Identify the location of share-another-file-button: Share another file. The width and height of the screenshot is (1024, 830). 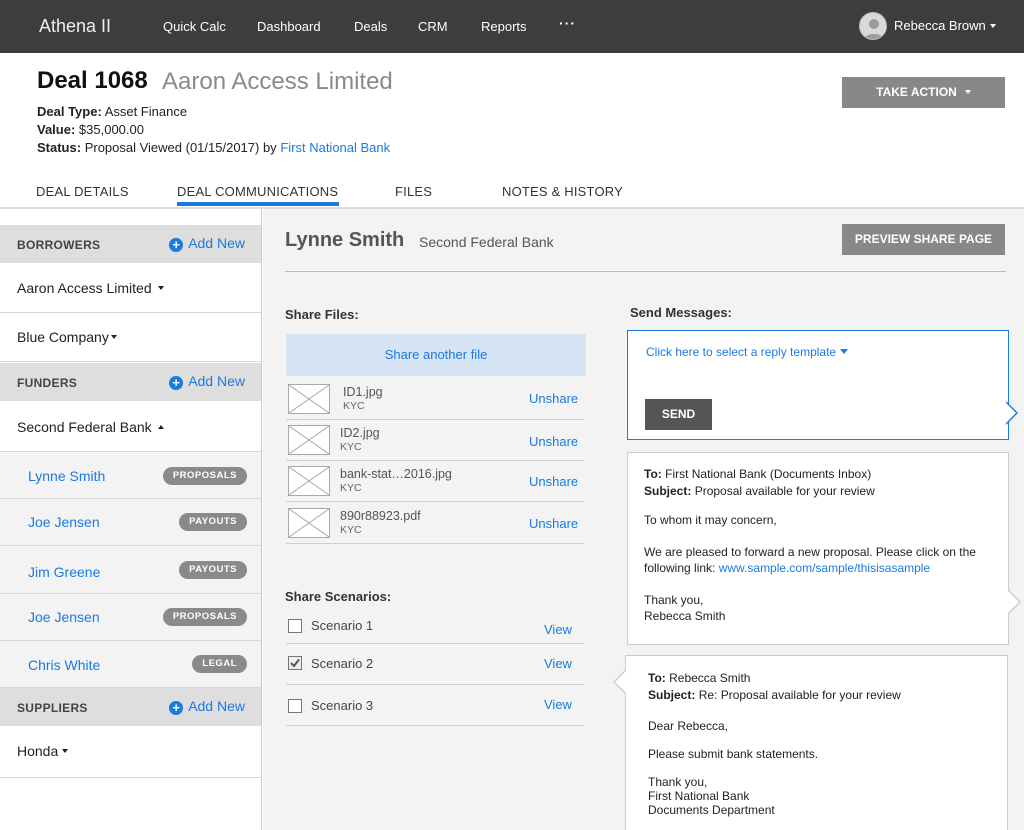
(436, 355).